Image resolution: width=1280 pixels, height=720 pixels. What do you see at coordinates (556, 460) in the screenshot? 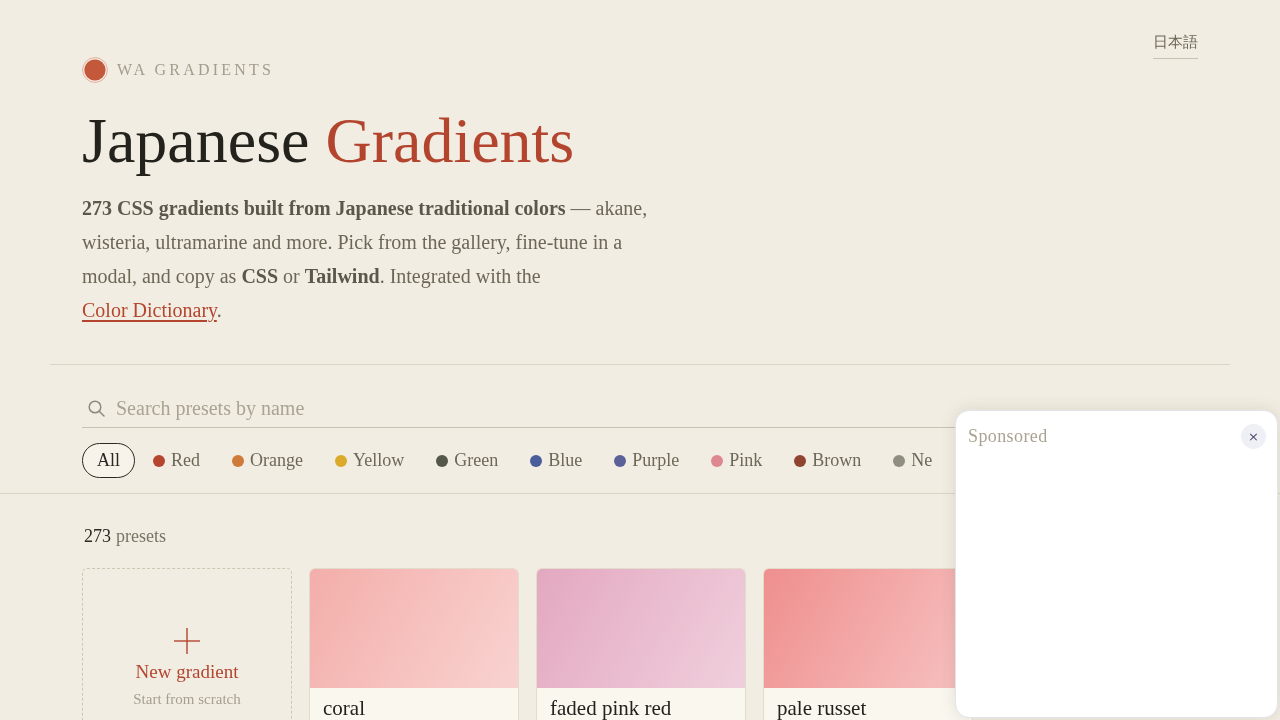
I see `filter-chip: Blue` at bounding box center [556, 460].